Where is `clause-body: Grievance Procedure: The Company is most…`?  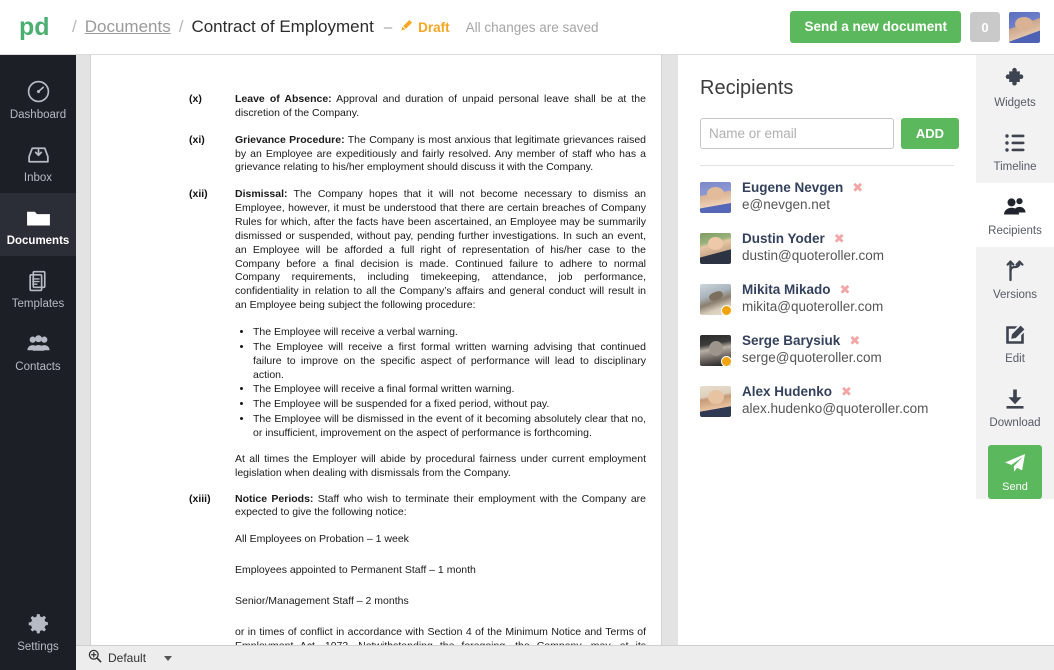
clause-body: Grievance Procedure: The Company is most… is located at coordinates (440, 155).